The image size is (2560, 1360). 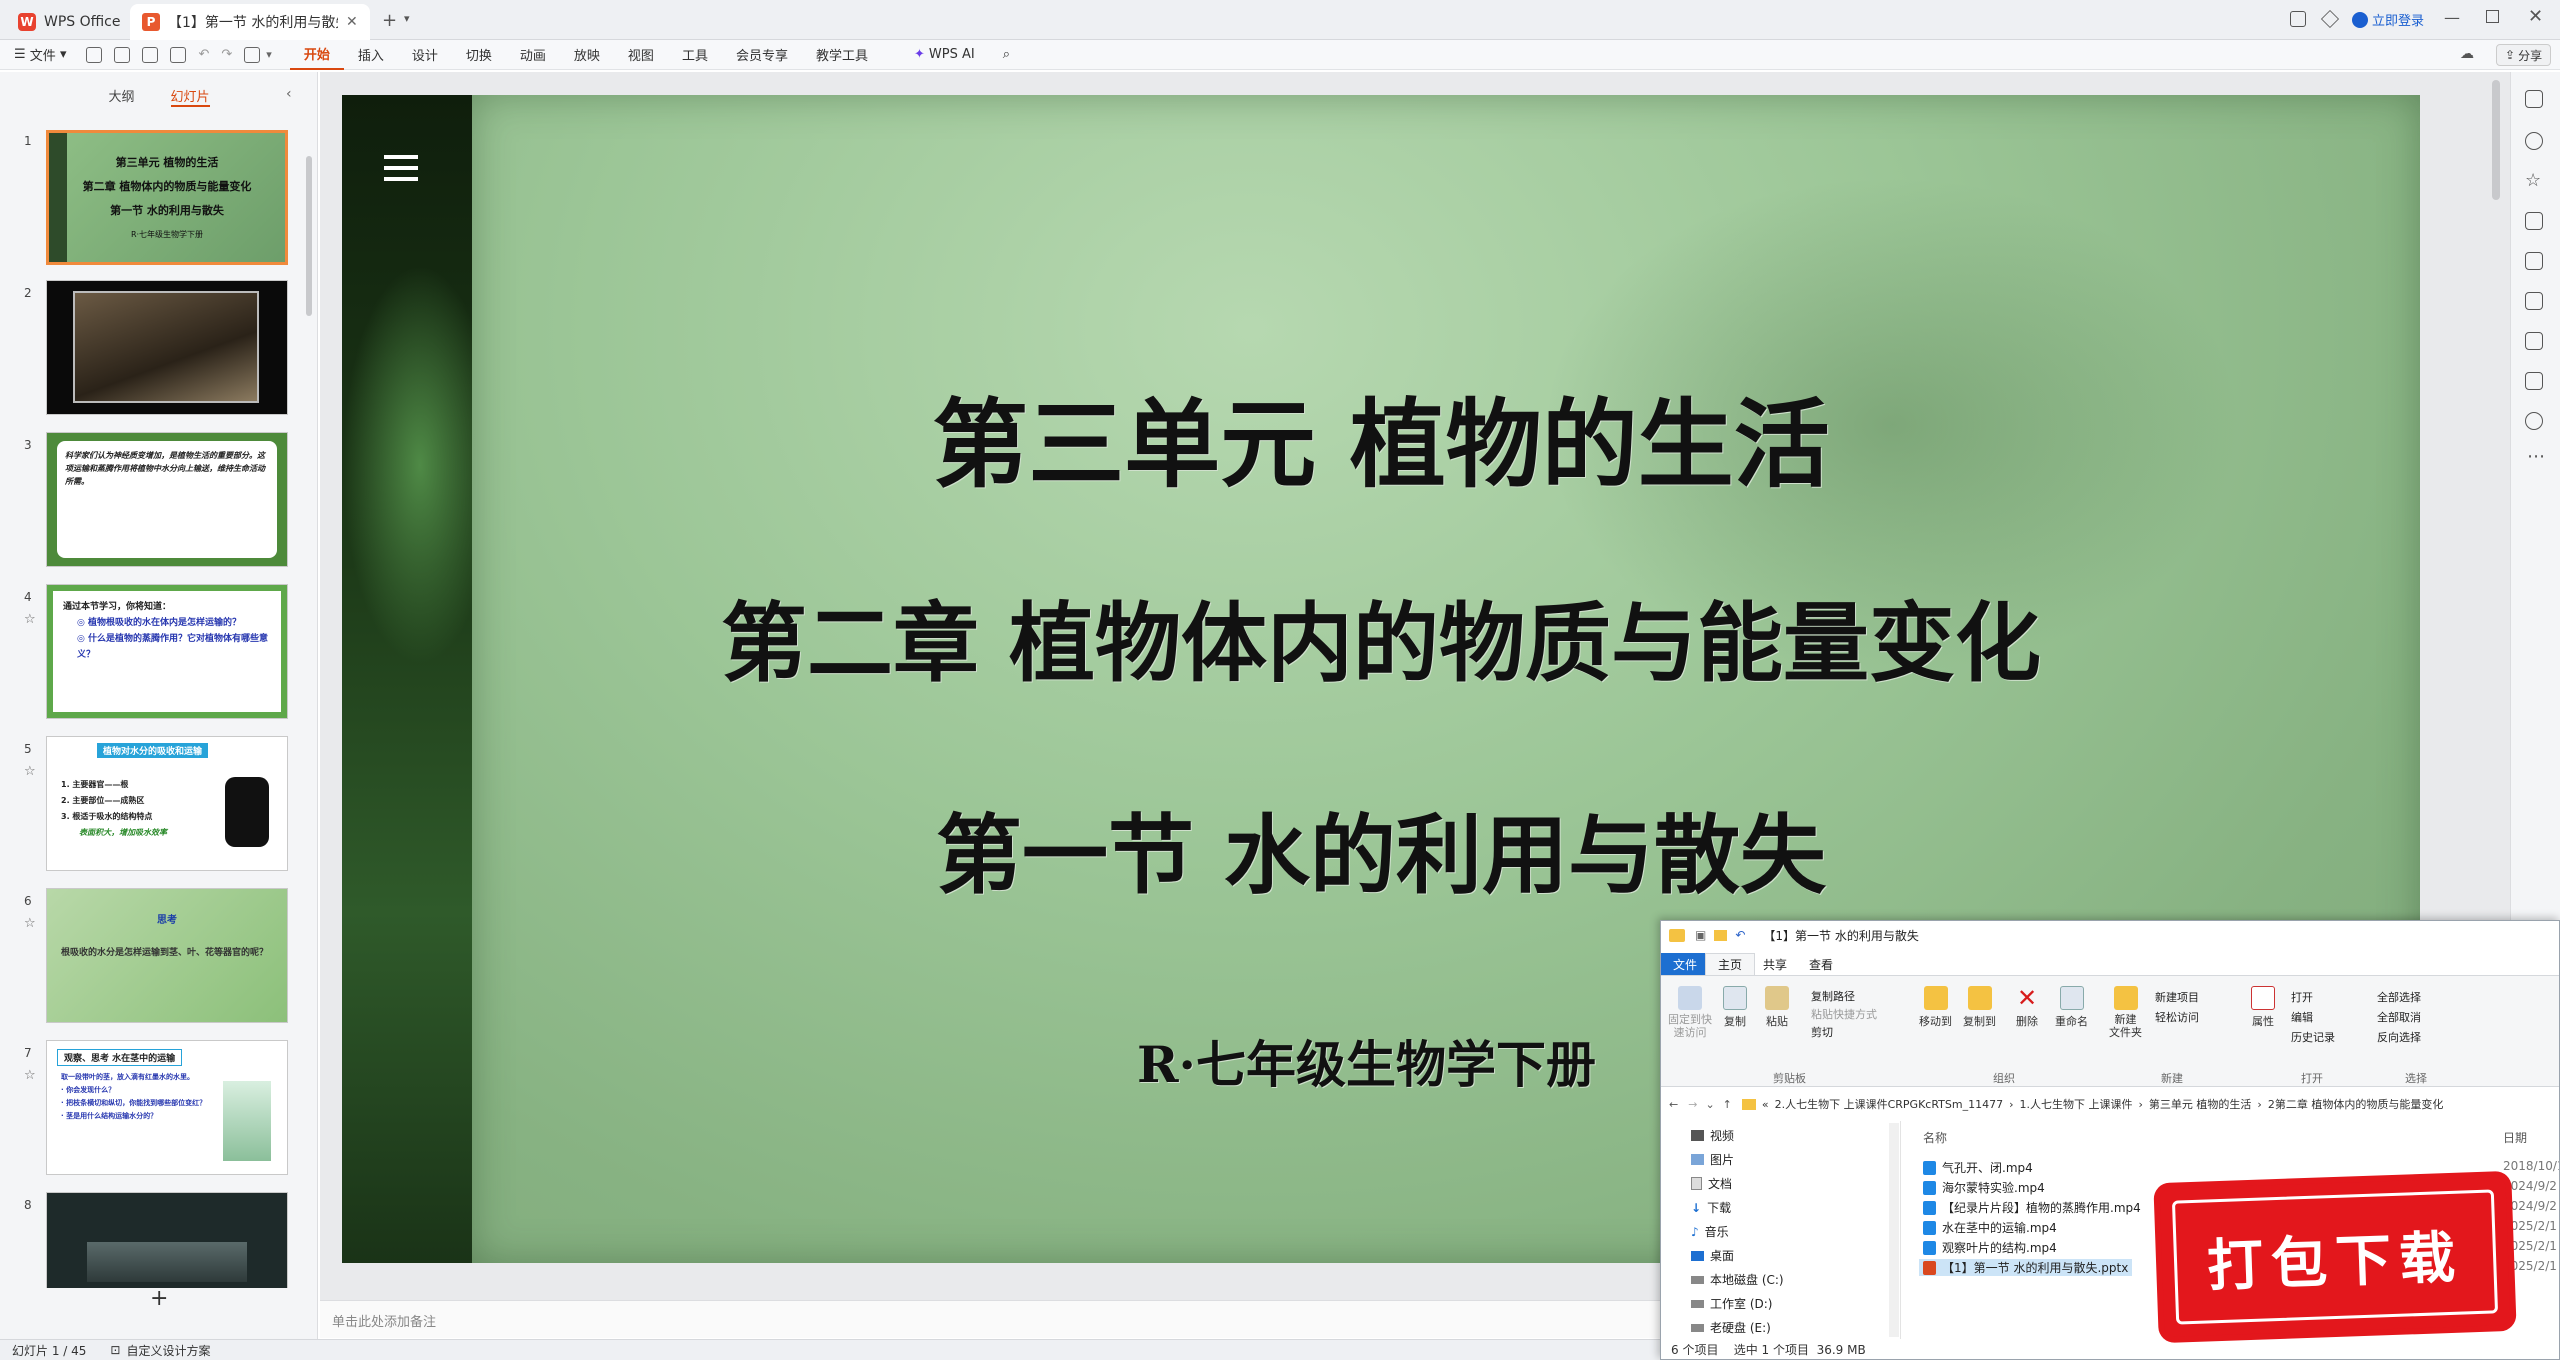 I want to click on copy-icon, so click(x=2534, y=221).